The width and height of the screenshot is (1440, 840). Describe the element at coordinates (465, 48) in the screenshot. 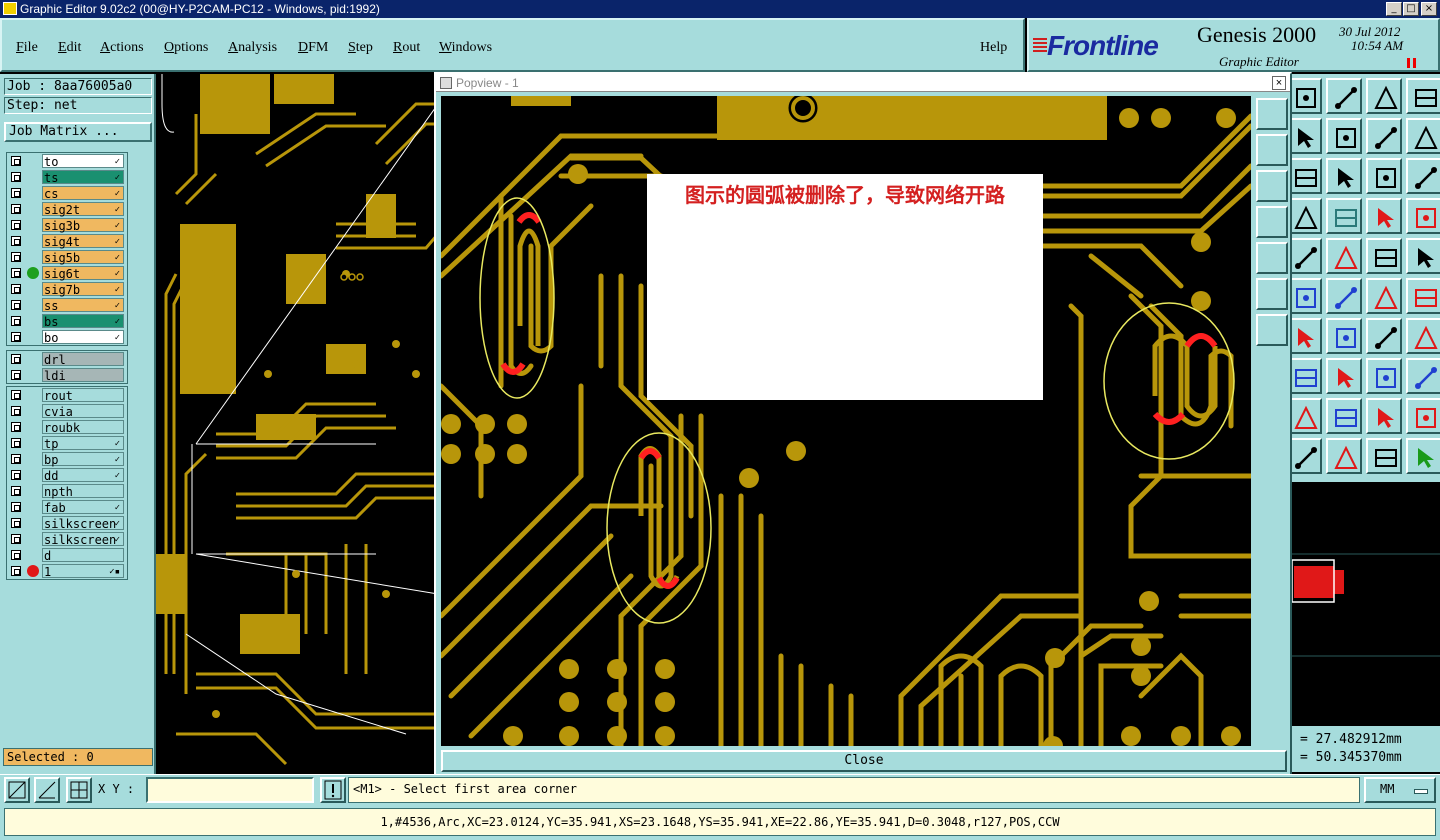

I see `menu-windows: Windows` at that location.